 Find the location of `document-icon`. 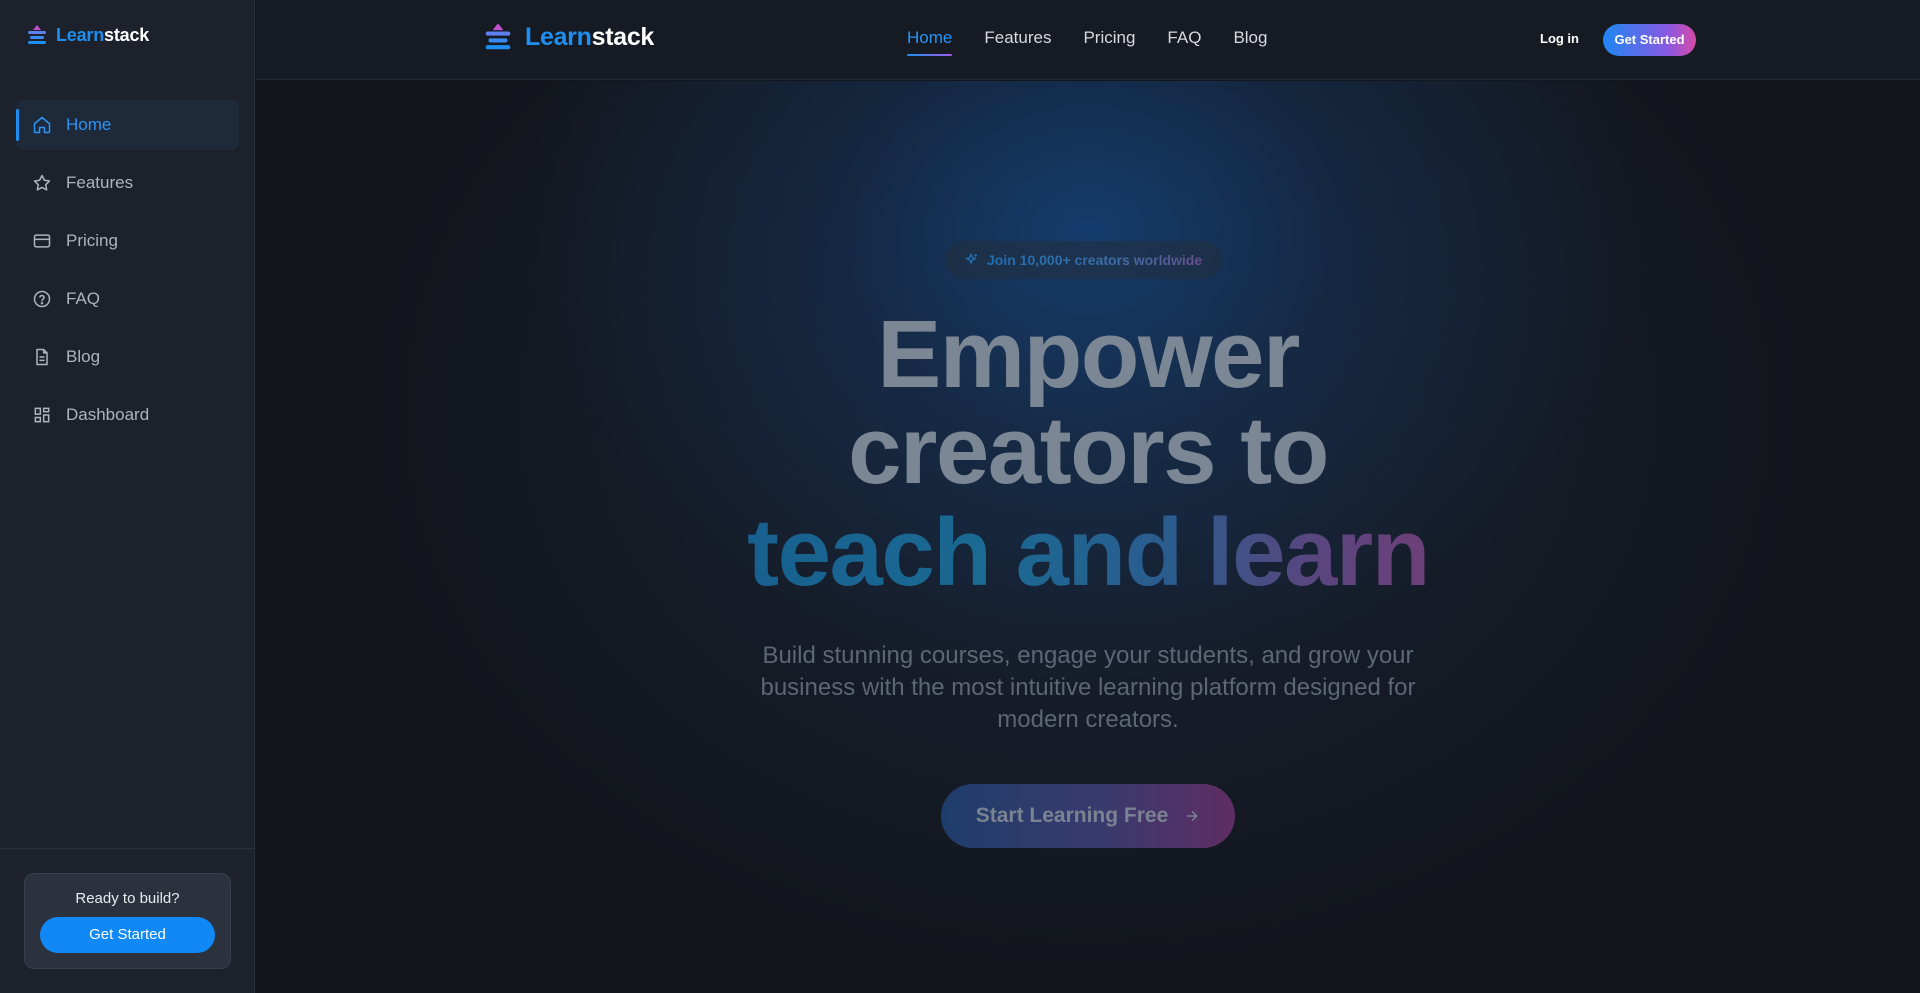

document-icon is located at coordinates (42, 357).